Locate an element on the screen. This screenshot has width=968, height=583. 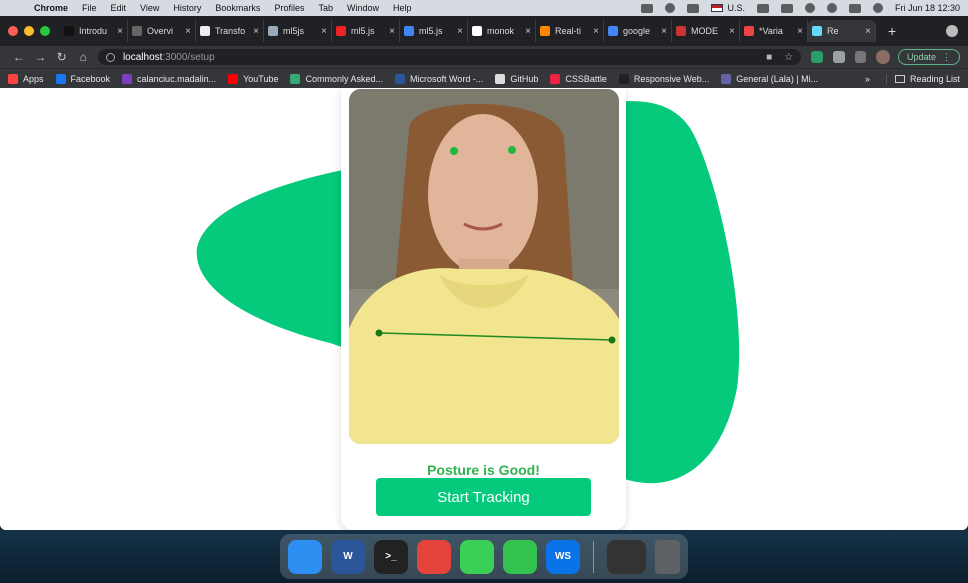
tab-title: Introdu is located at coordinates (93, 31).